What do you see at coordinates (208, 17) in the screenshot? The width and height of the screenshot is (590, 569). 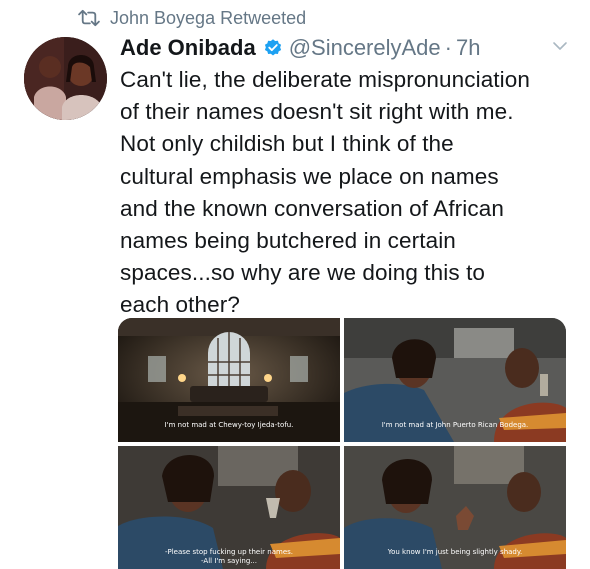 I see `retweet-label: John Boyega Retweeted` at bounding box center [208, 17].